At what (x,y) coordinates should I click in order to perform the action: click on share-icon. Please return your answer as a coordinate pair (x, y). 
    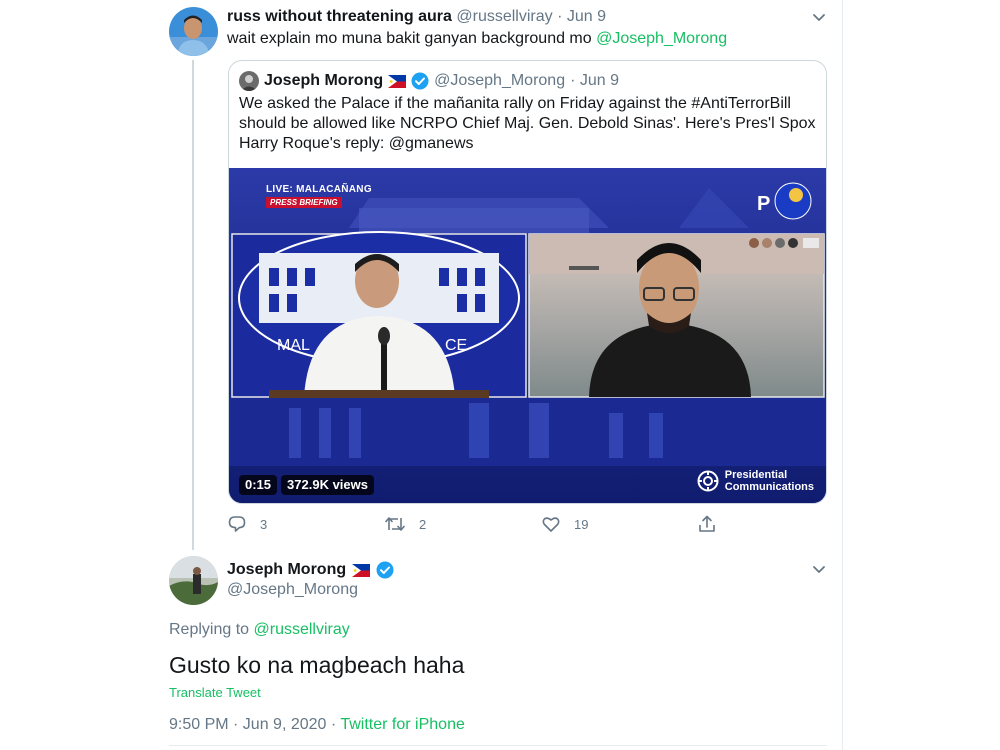
    Looking at the image, I should click on (707, 524).